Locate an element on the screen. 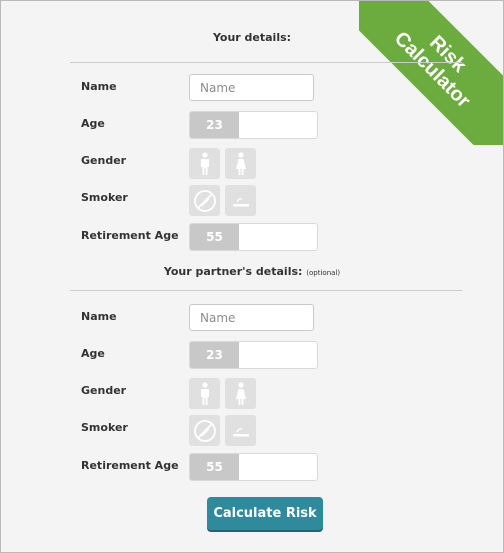  partner-details-title: Your partner's details: (optional) is located at coordinates (252, 271).